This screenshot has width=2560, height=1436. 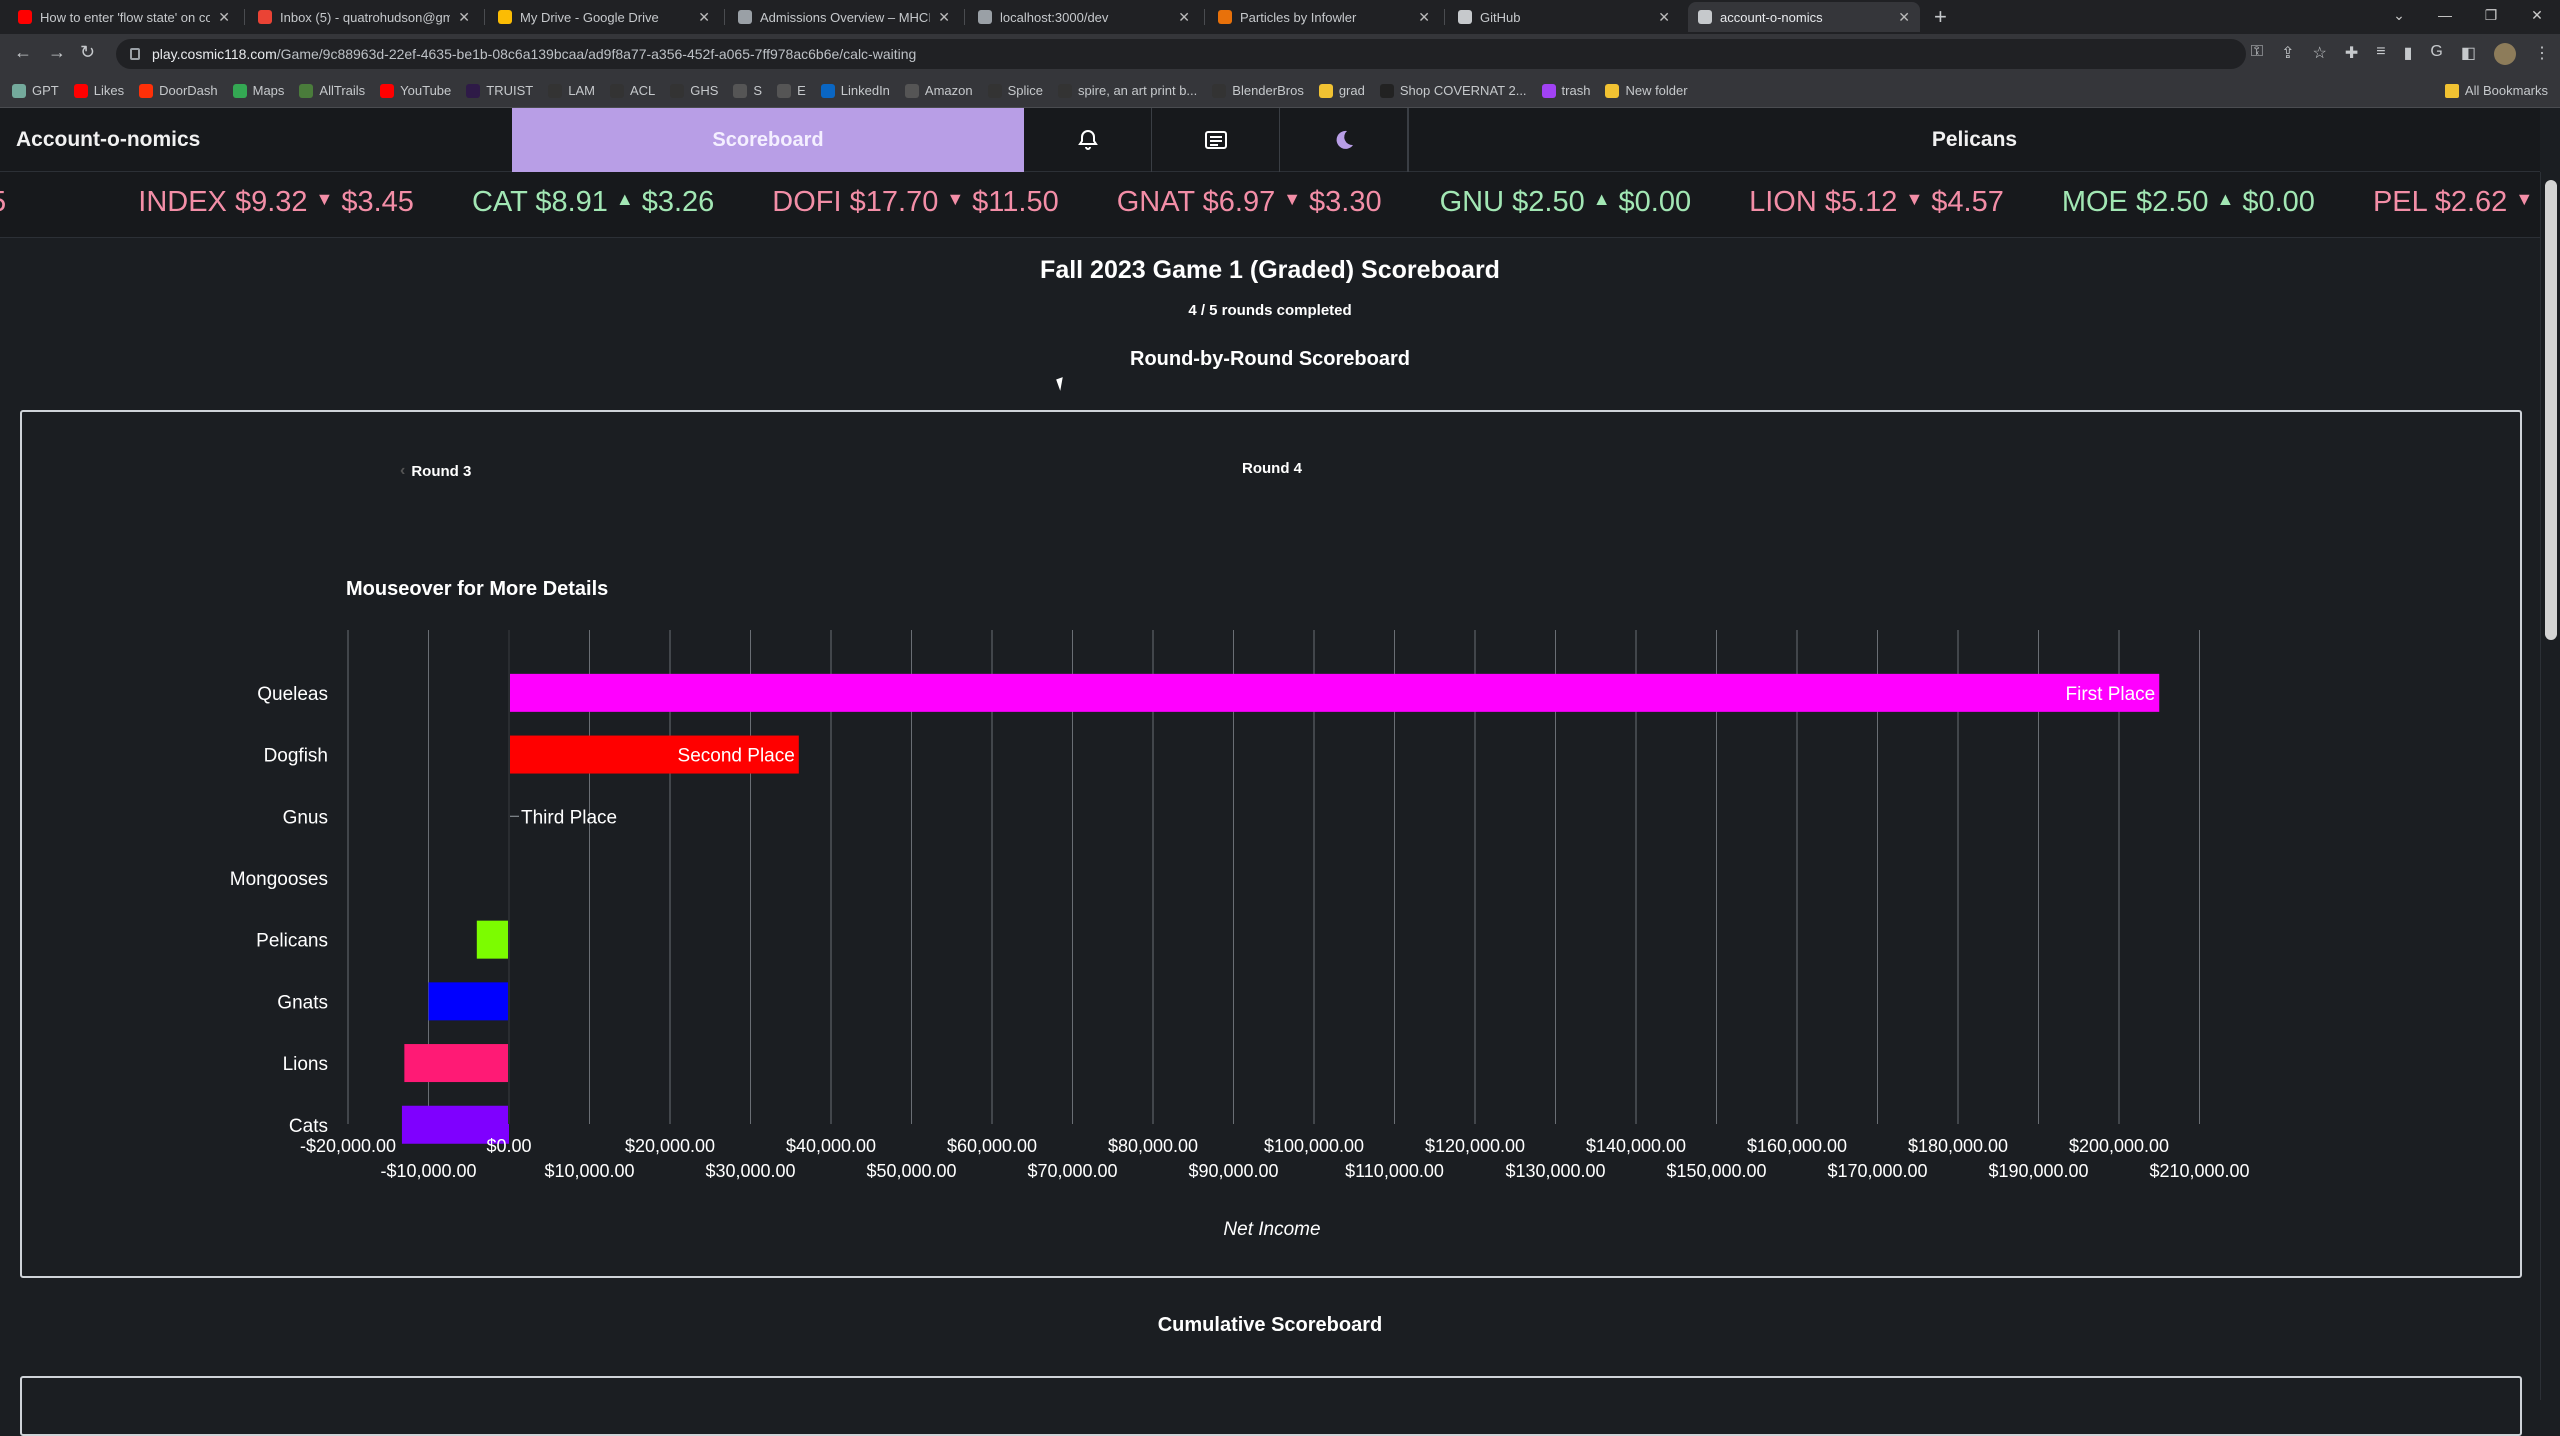 I want to click on ticker-change: $4.57, so click(x=1967, y=202).